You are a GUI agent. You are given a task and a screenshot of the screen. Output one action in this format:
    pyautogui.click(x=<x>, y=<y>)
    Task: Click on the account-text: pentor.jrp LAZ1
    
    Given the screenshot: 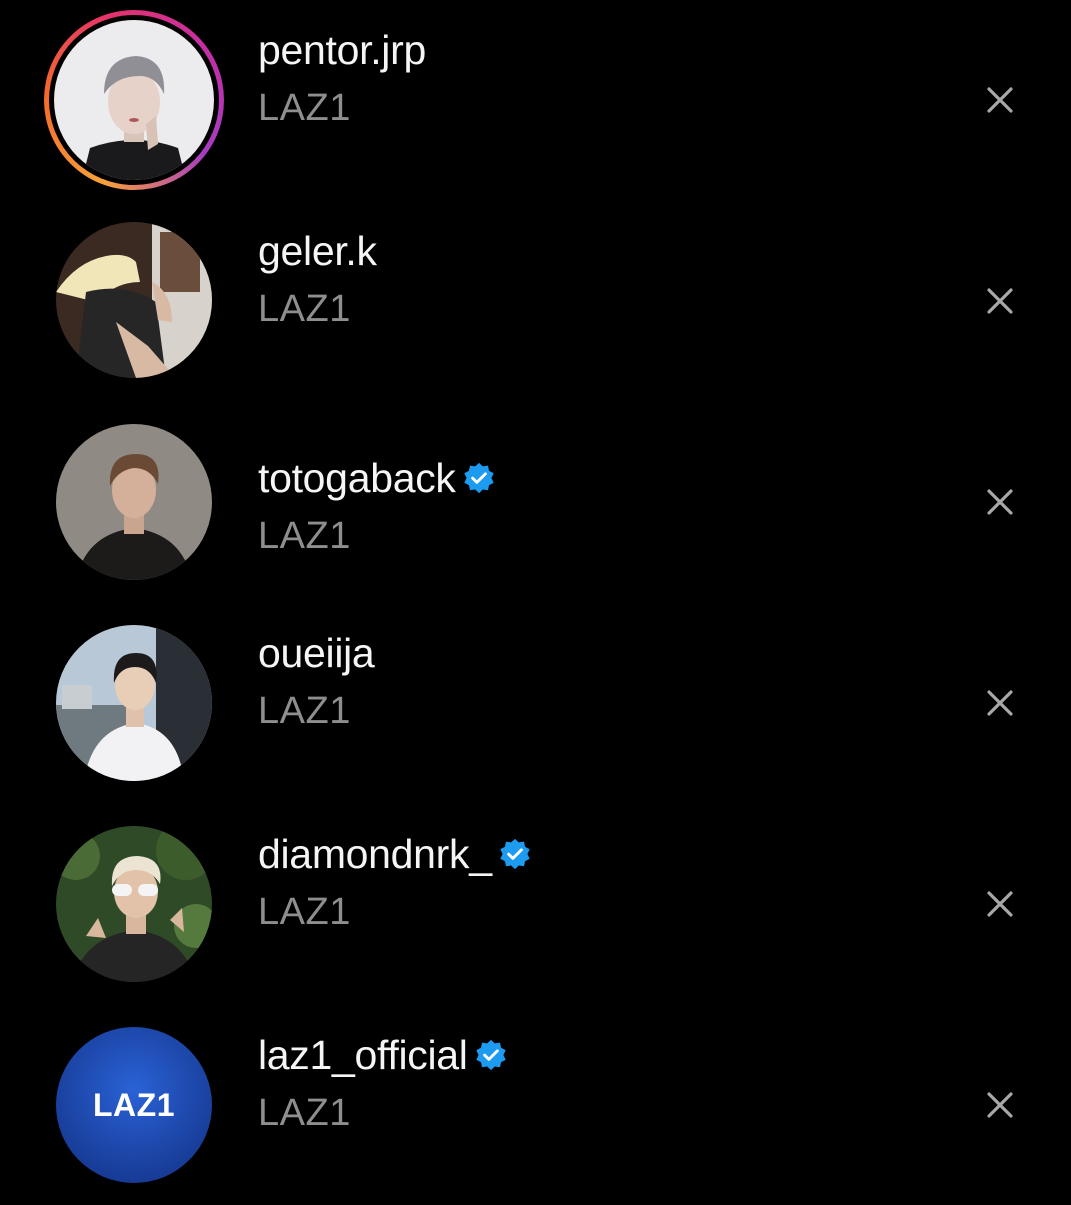 What is the action you would take?
    pyautogui.click(x=342, y=79)
    